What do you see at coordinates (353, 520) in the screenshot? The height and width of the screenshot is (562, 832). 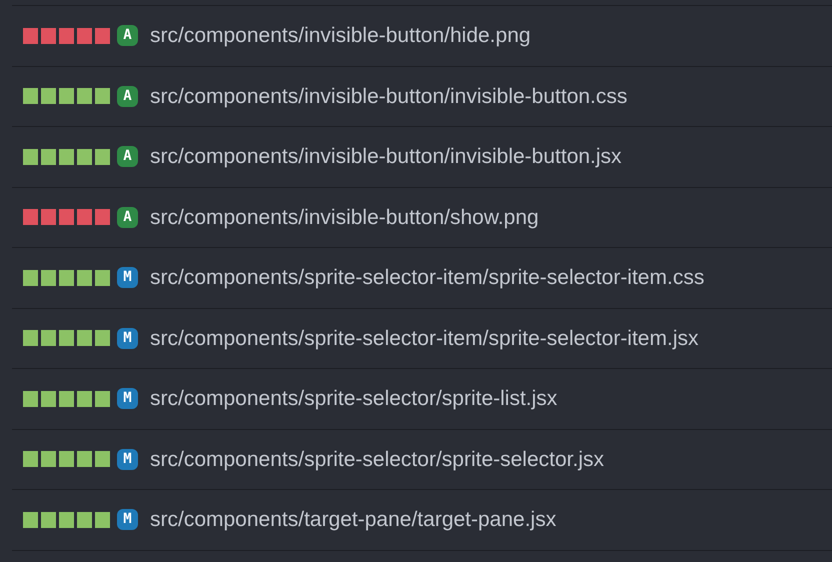 I see `file-path: src/components/target-pane/target-pane.jsx` at bounding box center [353, 520].